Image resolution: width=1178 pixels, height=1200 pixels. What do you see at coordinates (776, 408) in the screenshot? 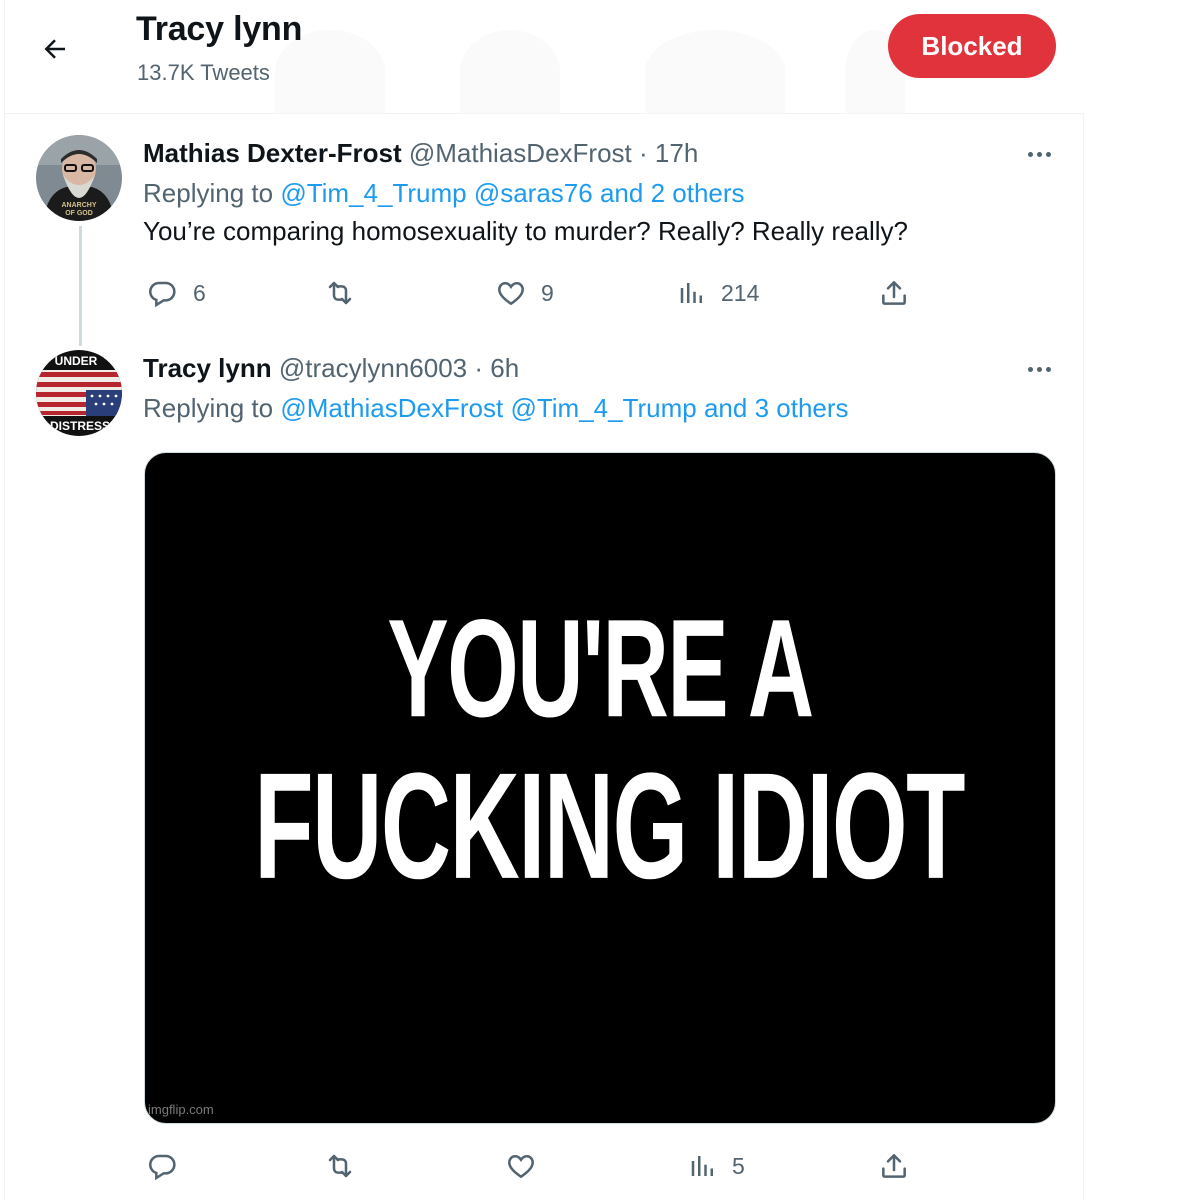
I see `others-link: and 3 others` at bounding box center [776, 408].